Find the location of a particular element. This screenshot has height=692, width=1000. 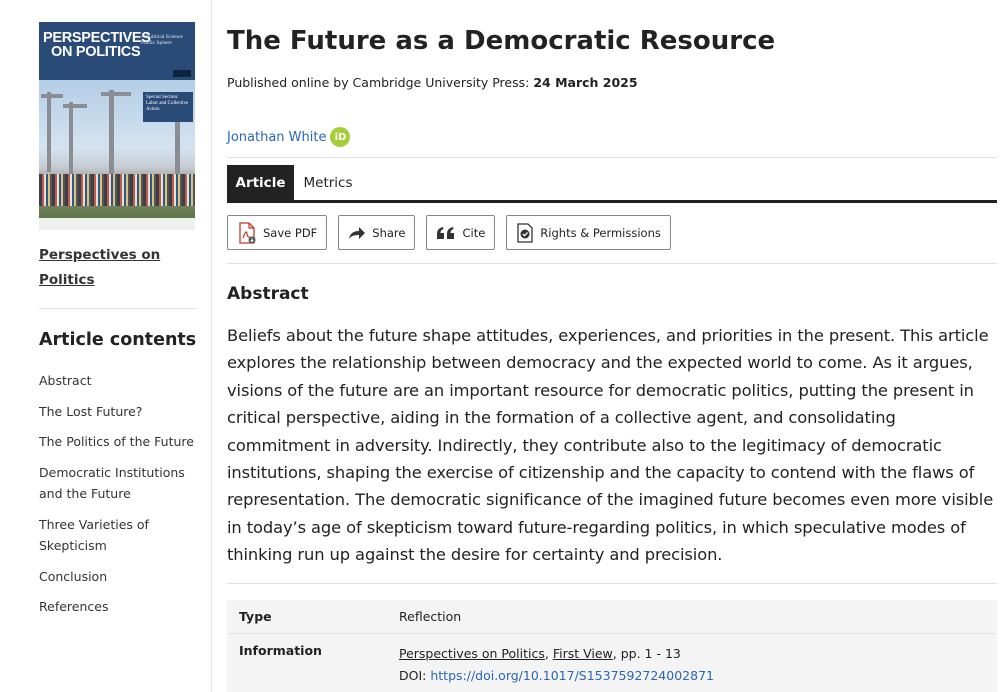

rights-permissions-button: Rights & Permissions is located at coordinates (588, 232).